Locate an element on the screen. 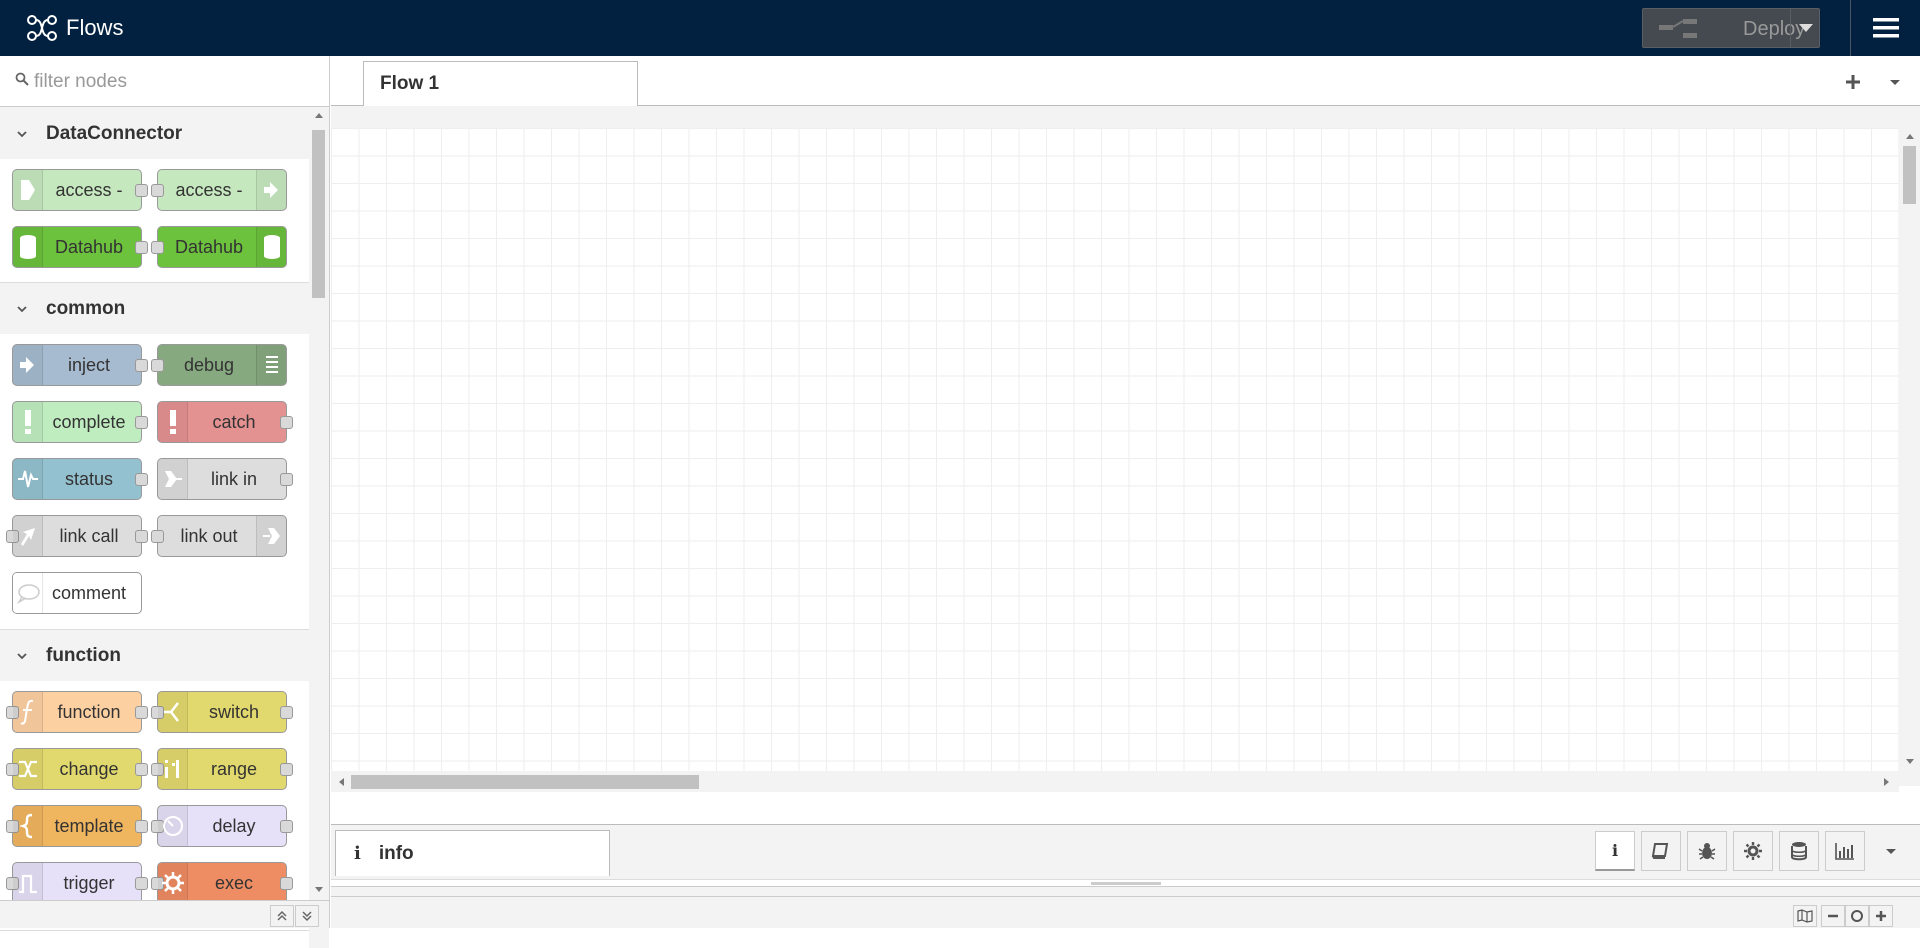  node-label: change is located at coordinates (89, 768).